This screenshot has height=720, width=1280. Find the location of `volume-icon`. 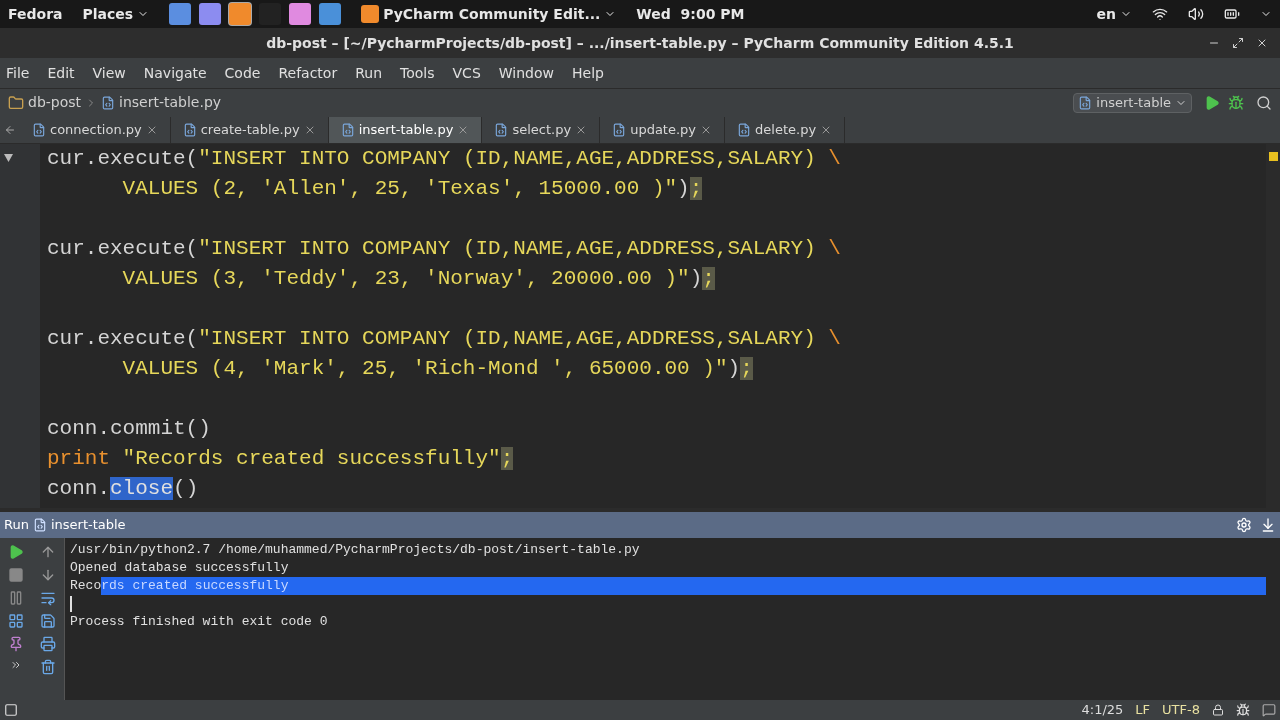

volume-icon is located at coordinates (1196, 14).